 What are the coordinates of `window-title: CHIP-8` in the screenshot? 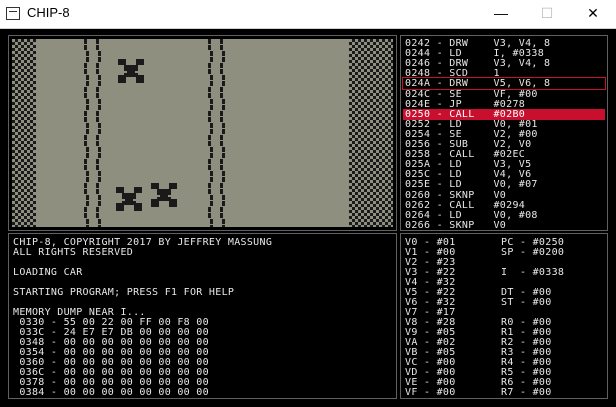 It's located at (48, 12).